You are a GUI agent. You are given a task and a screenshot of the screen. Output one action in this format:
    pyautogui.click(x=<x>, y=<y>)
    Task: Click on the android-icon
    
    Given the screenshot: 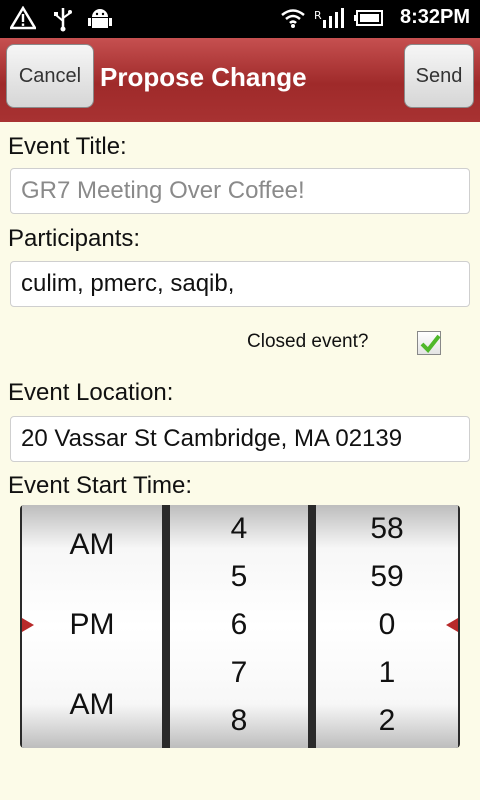 What is the action you would take?
    pyautogui.click(x=100, y=18)
    